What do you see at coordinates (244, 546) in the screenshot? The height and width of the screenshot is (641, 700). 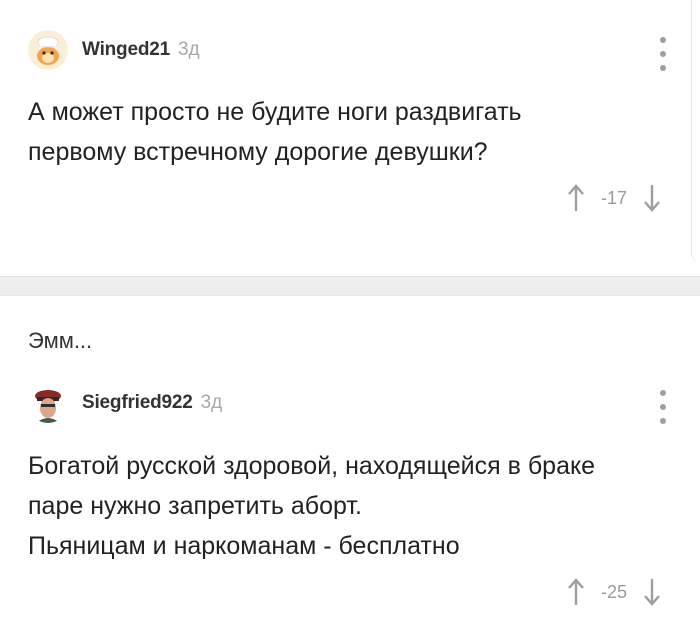 I see `comment-text-line: Пьяницам и наркоманам - бесплатно` at bounding box center [244, 546].